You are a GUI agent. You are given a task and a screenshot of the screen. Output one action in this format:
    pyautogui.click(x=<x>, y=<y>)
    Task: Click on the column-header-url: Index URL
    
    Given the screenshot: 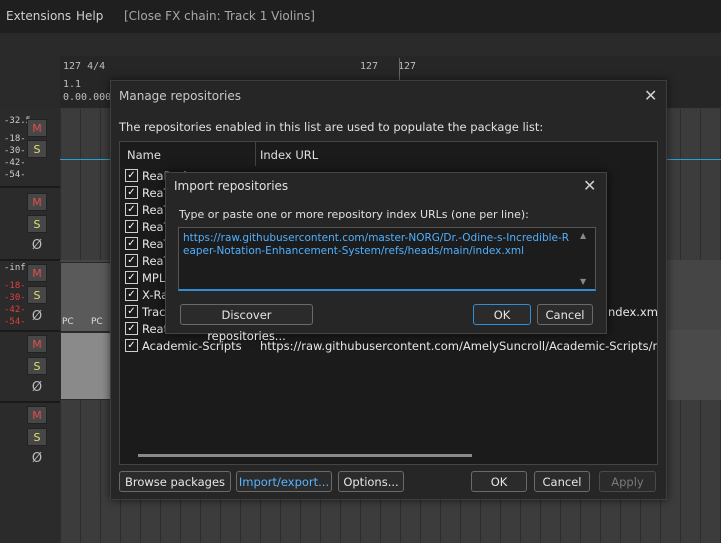 What is the action you would take?
    pyautogui.click(x=289, y=155)
    